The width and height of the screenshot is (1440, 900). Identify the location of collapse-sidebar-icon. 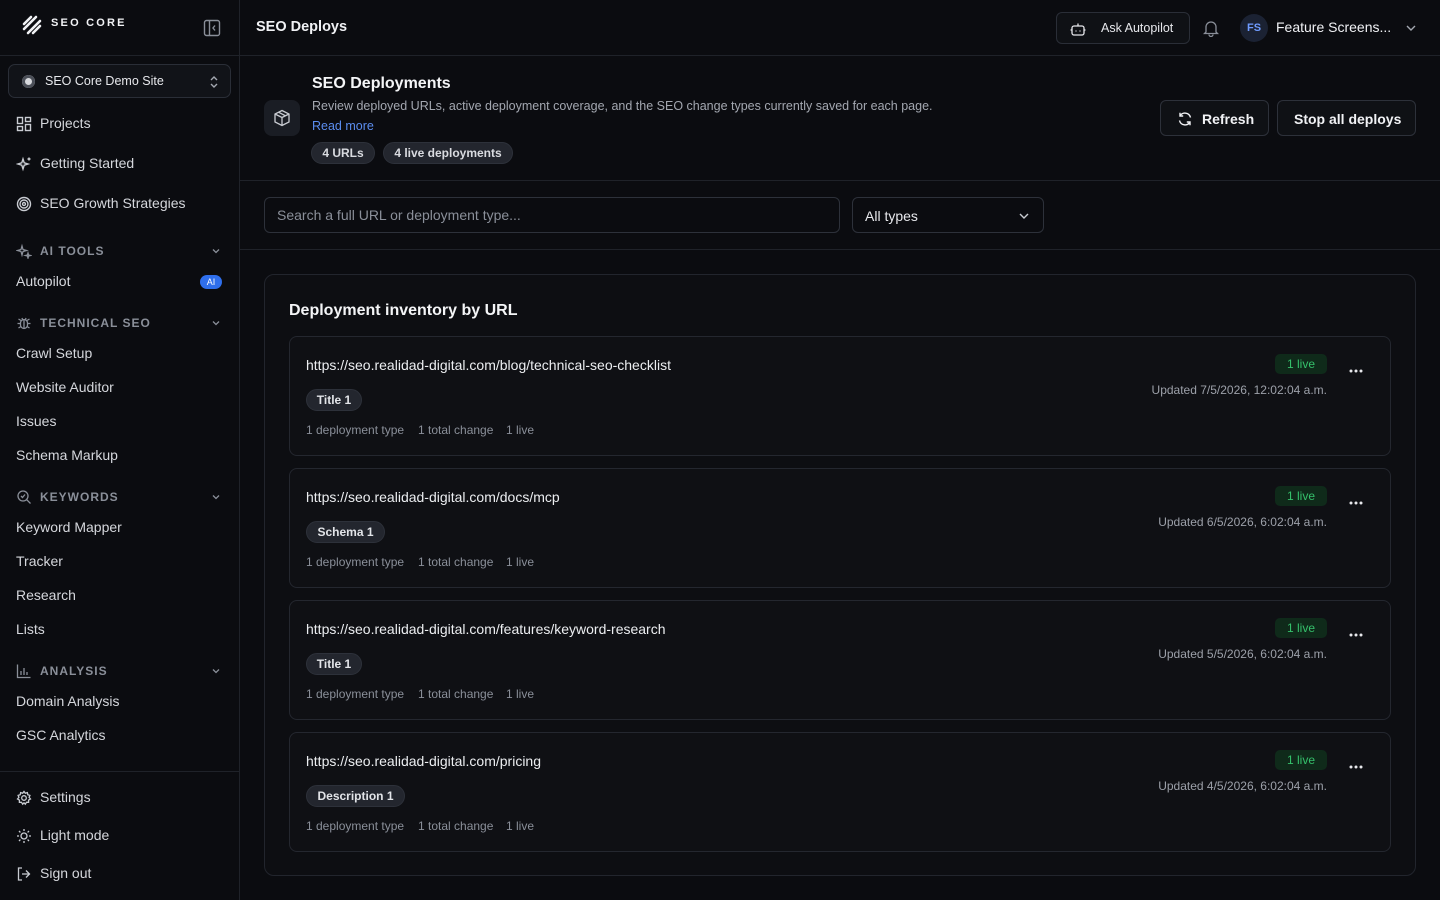
(212, 28).